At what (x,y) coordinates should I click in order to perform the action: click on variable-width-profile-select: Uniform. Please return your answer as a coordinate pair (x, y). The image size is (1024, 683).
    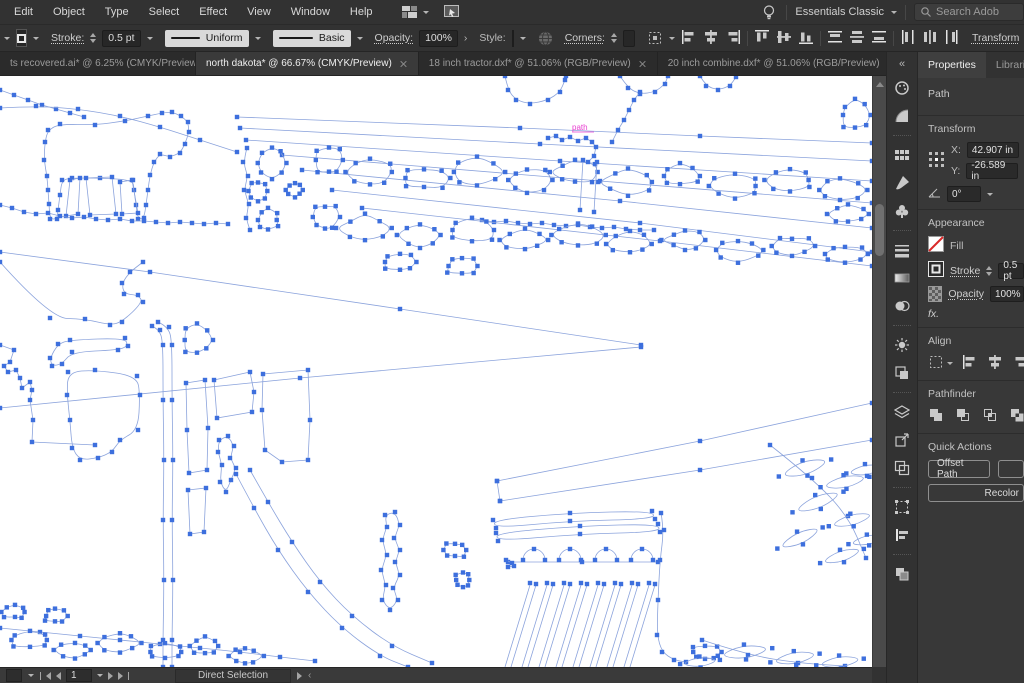
    Looking at the image, I should click on (206, 38).